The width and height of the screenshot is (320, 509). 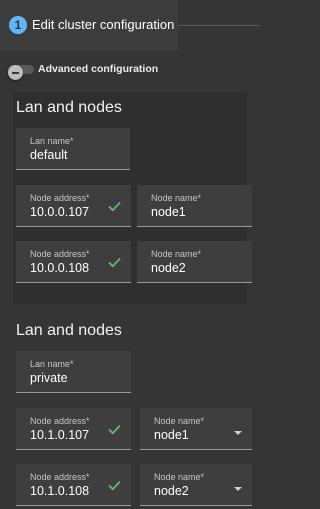 What do you see at coordinates (73, 372) in the screenshot?
I see `lan-name-field: Lan name* private` at bounding box center [73, 372].